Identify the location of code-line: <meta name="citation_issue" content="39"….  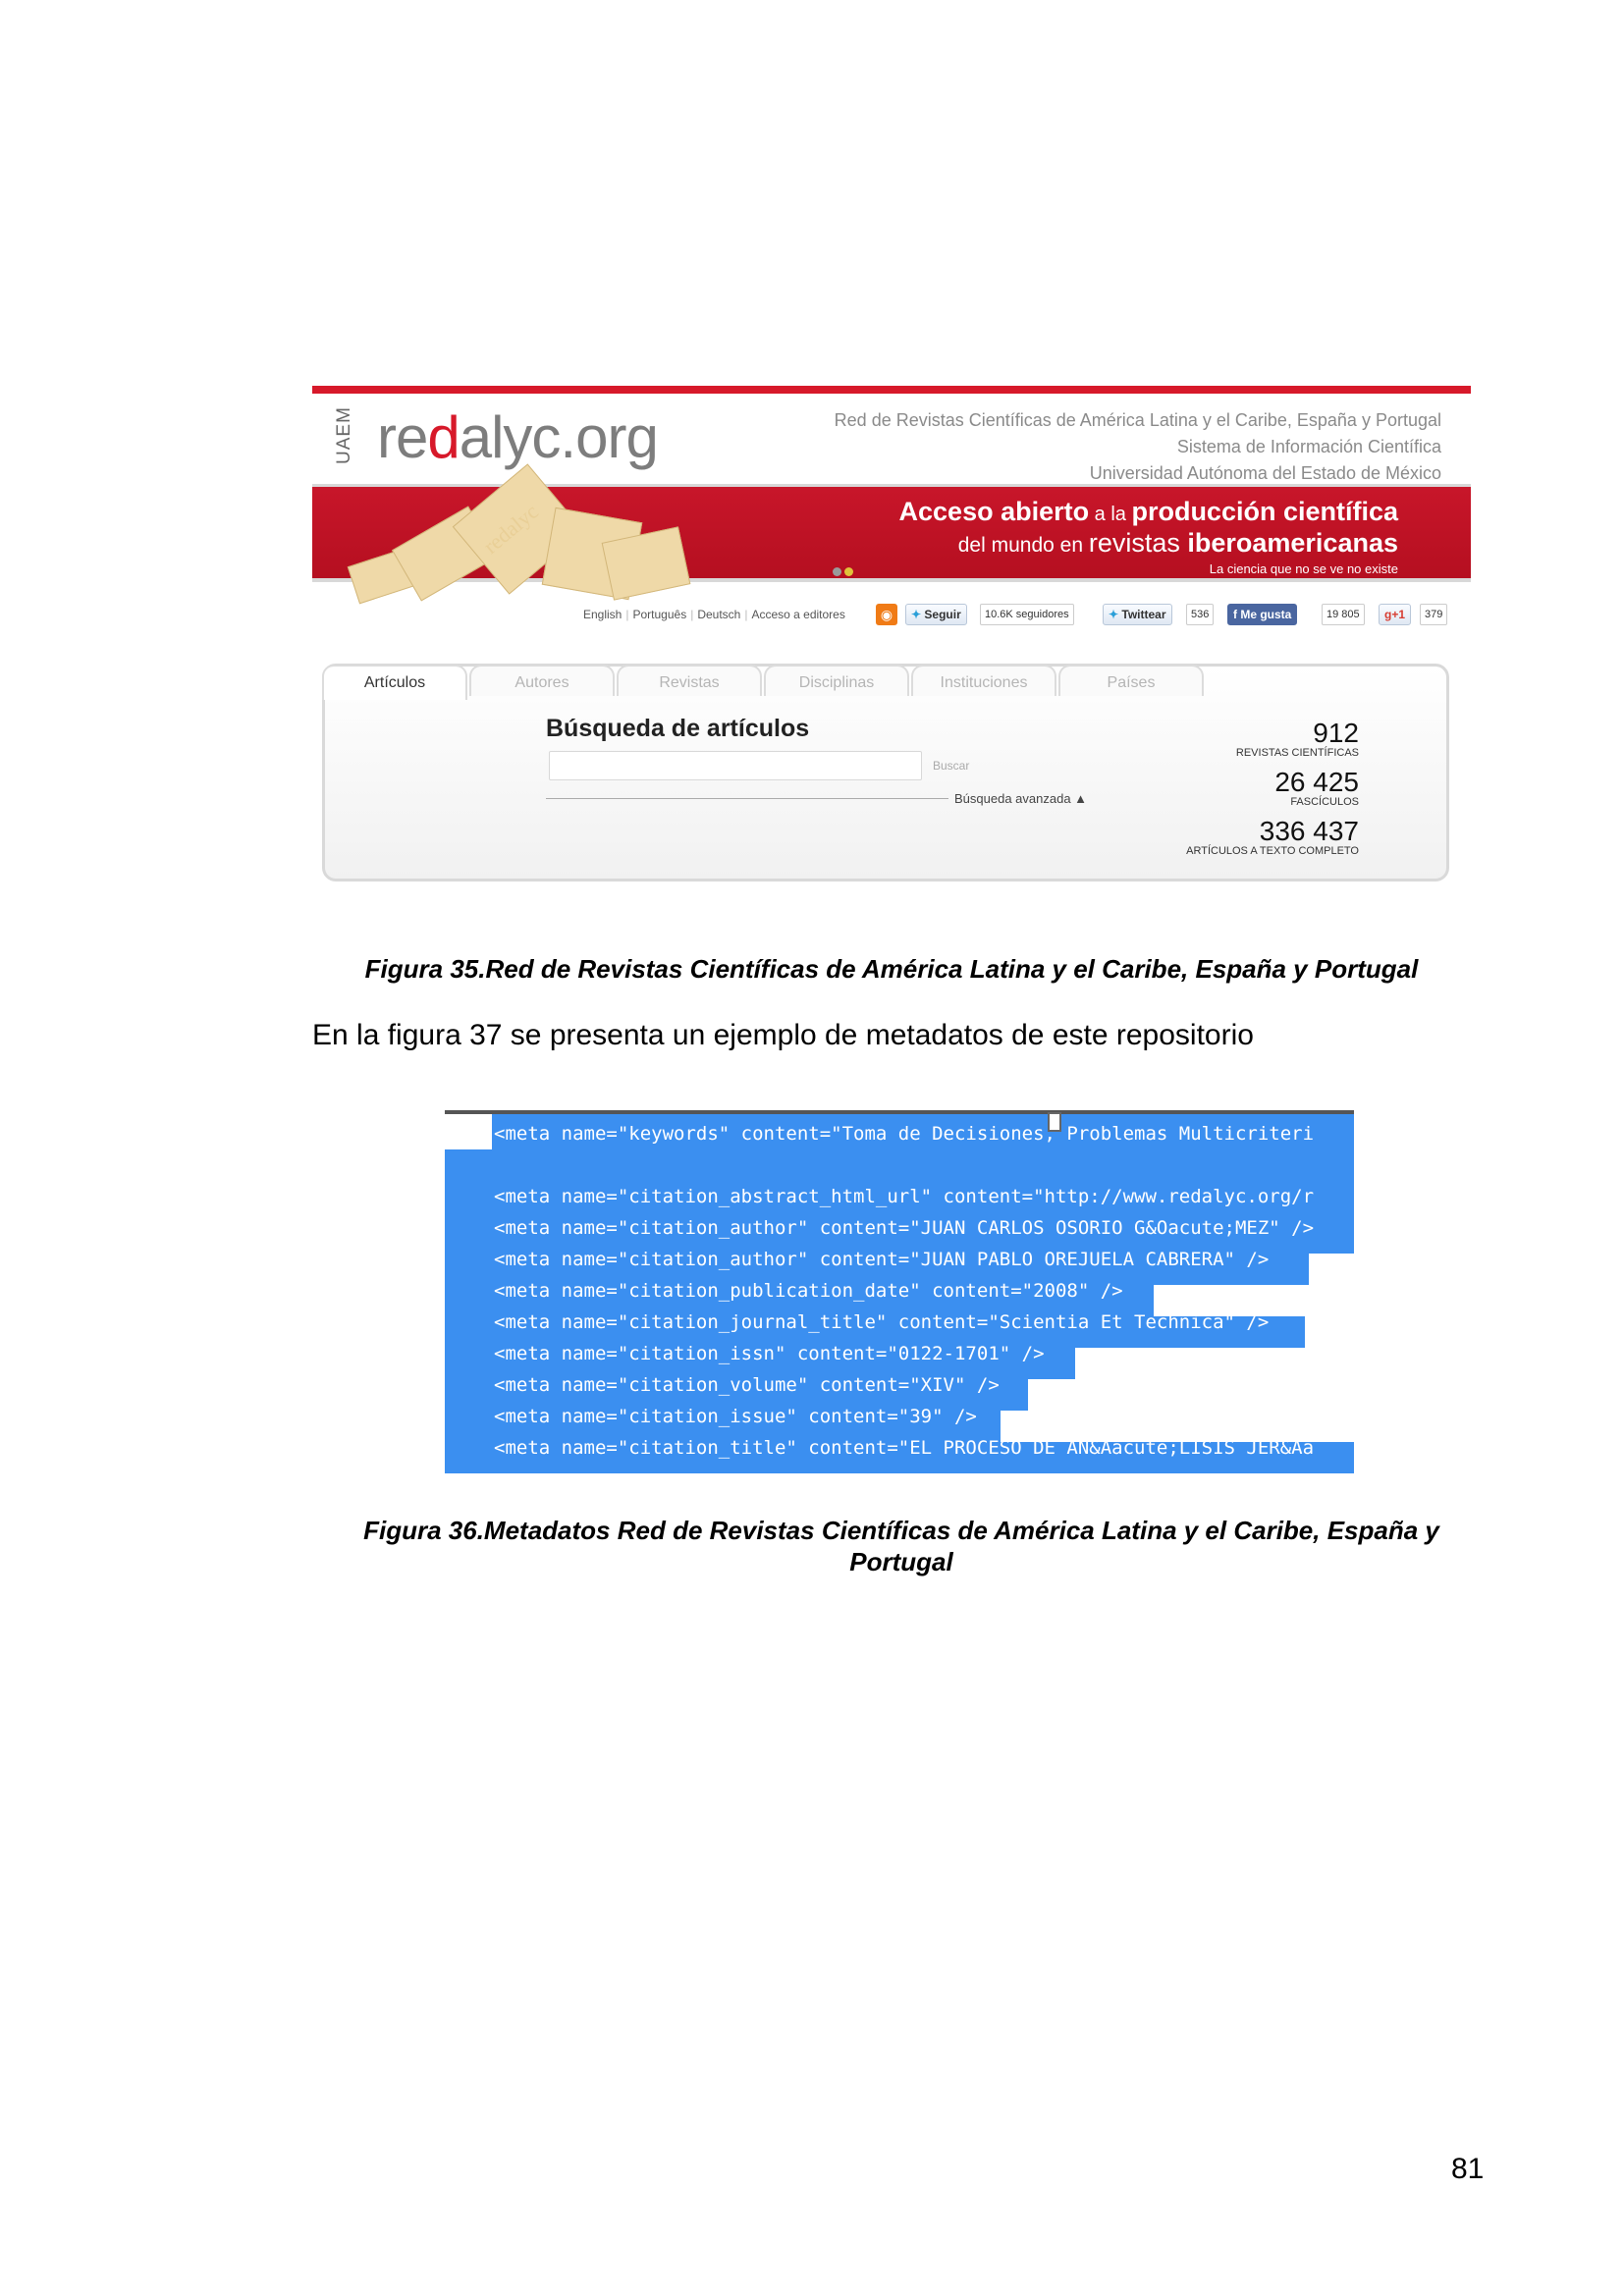
(735, 1416).